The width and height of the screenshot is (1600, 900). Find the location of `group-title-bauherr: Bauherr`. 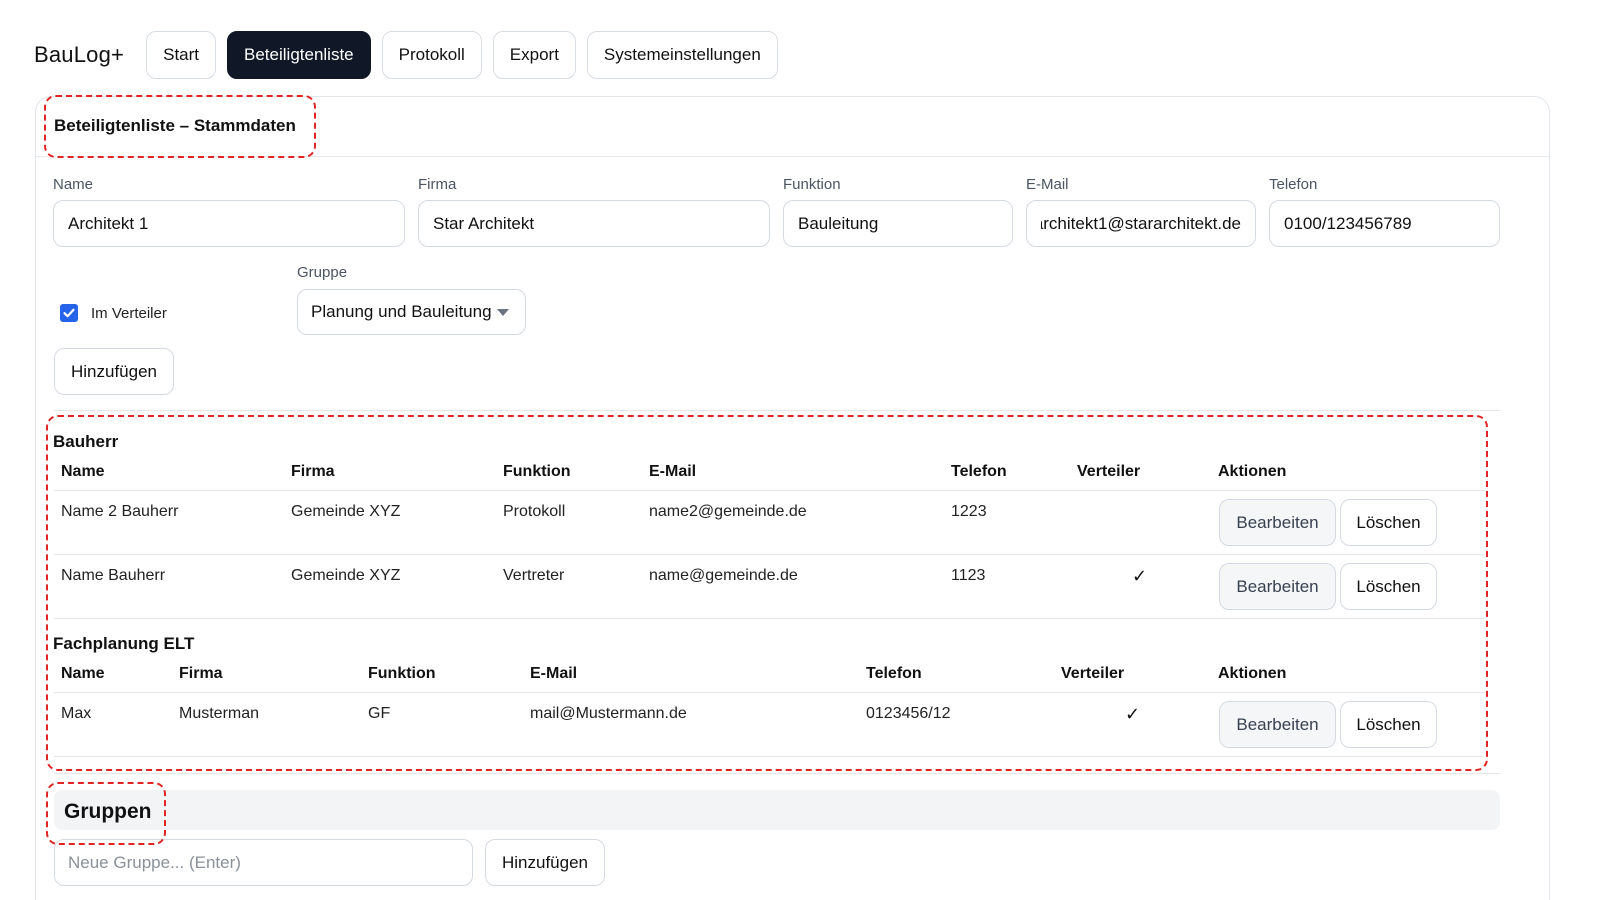

group-title-bauherr: Bauherr is located at coordinates (86, 441).